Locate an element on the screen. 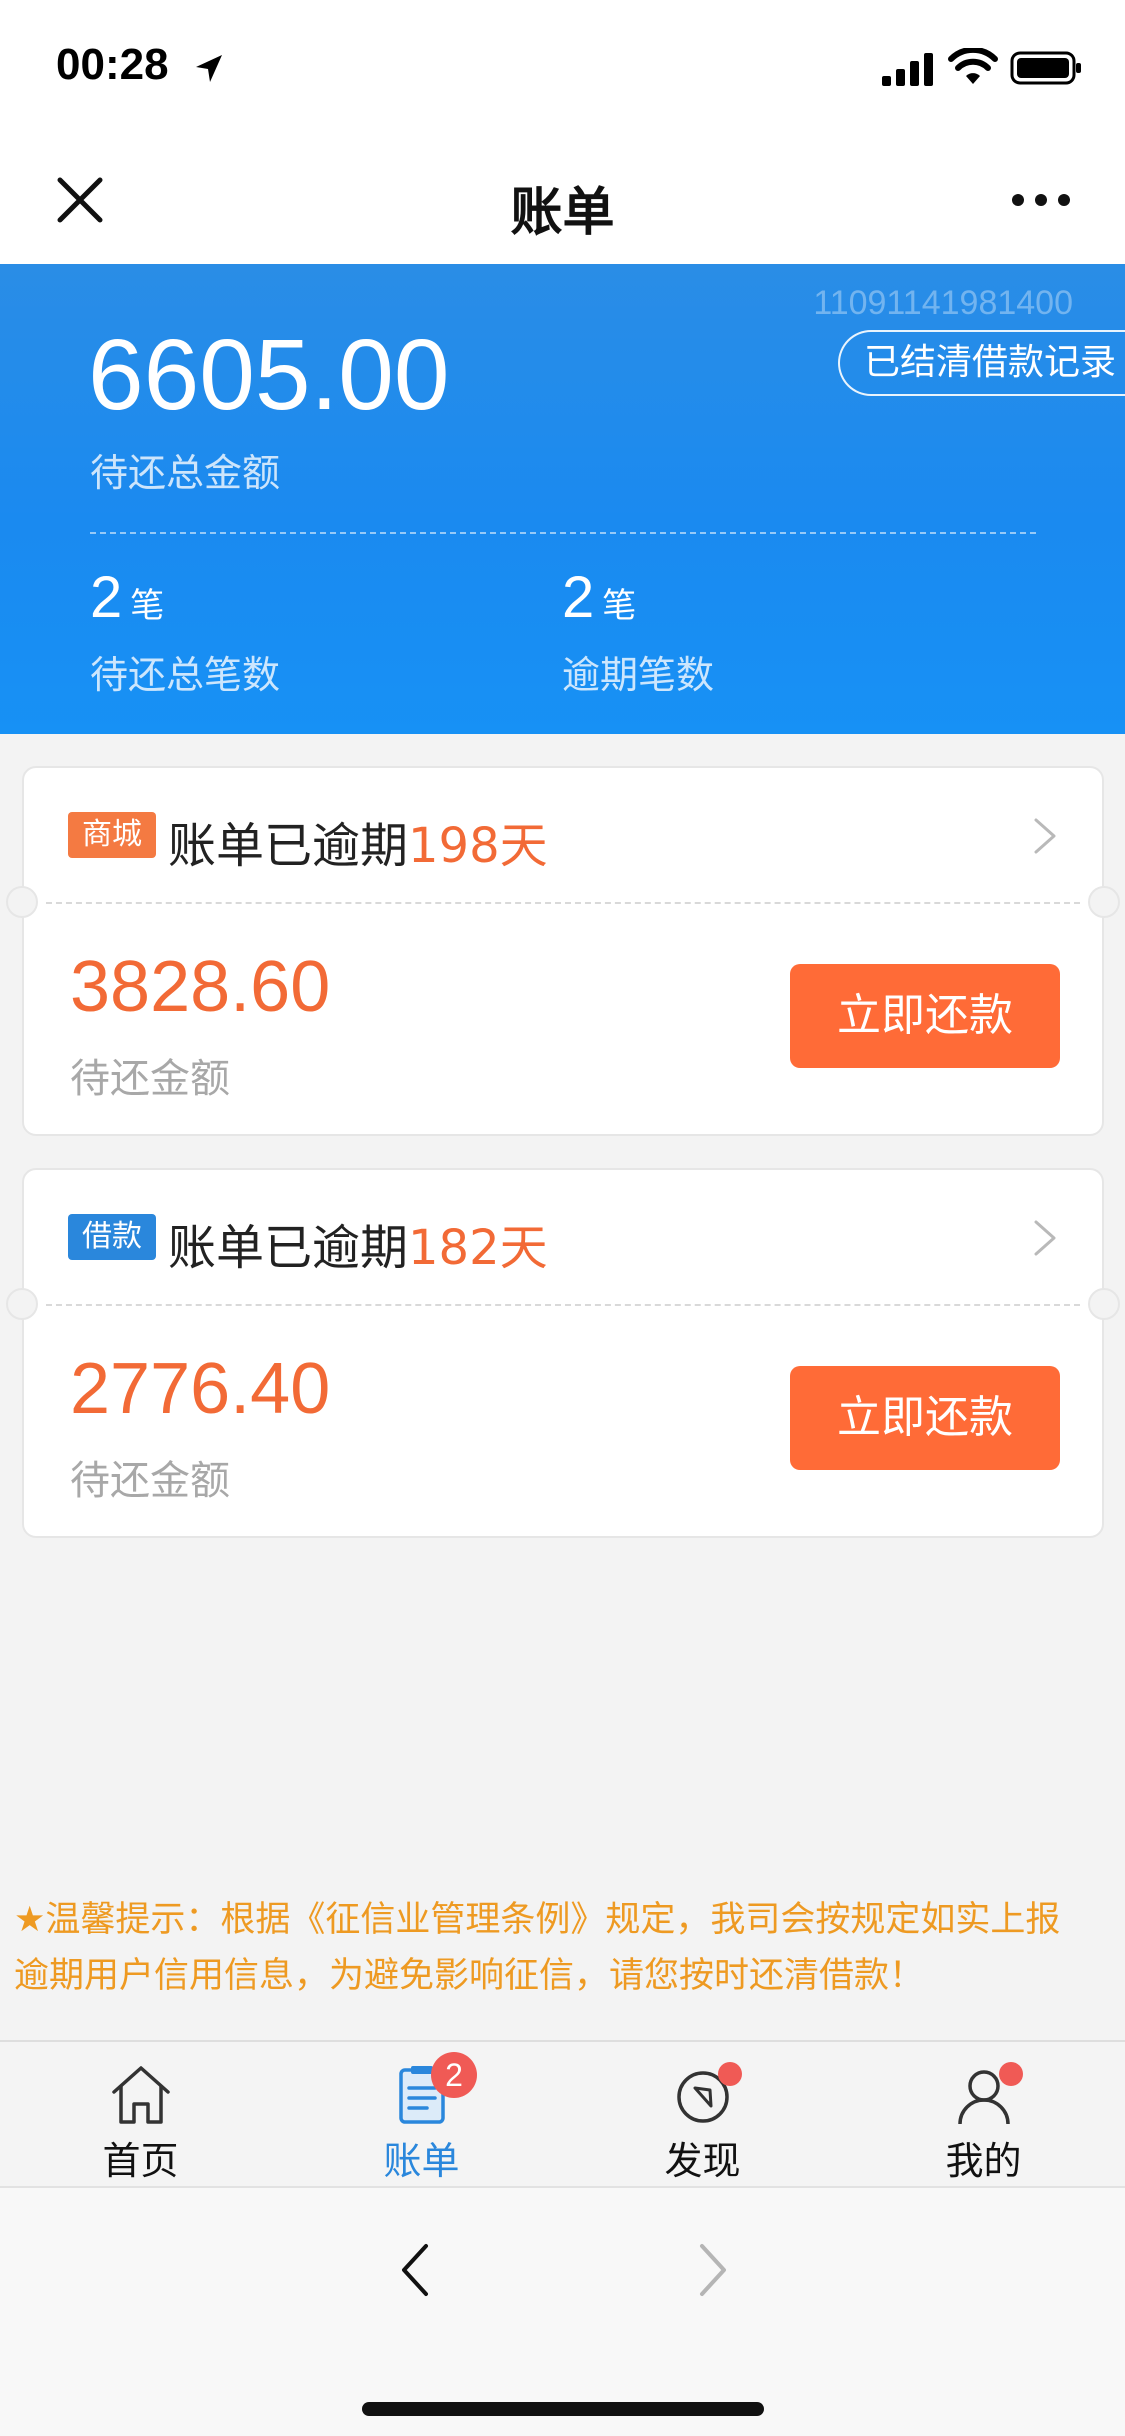 The image size is (1125, 2436). status-time: 00:28 is located at coordinates (112, 64).